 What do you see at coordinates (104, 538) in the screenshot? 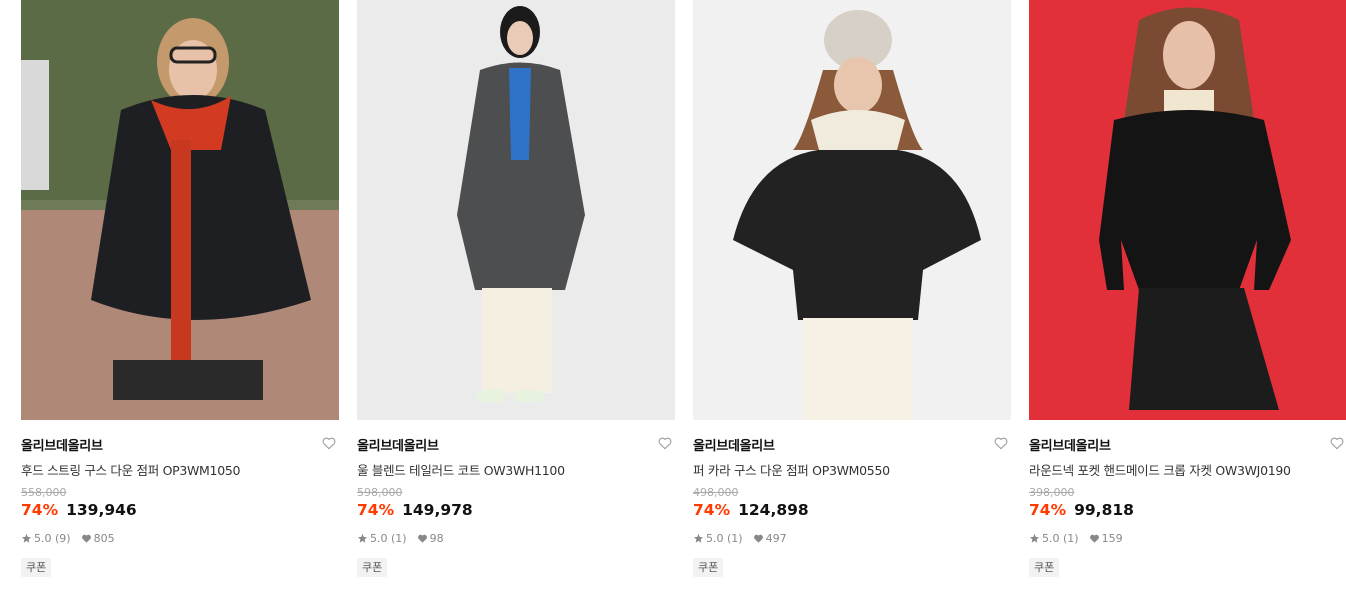
I see `like-count: 805` at bounding box center [104, 538].